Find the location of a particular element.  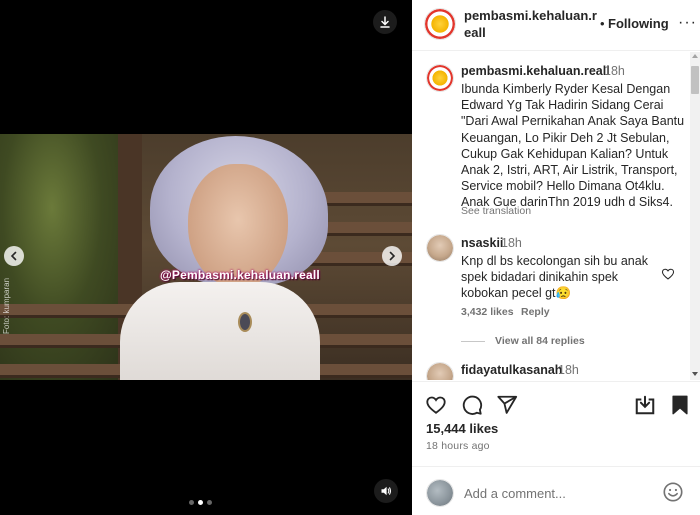

comment-username: fidayatulkasanah is located at coordinates (511, 370).